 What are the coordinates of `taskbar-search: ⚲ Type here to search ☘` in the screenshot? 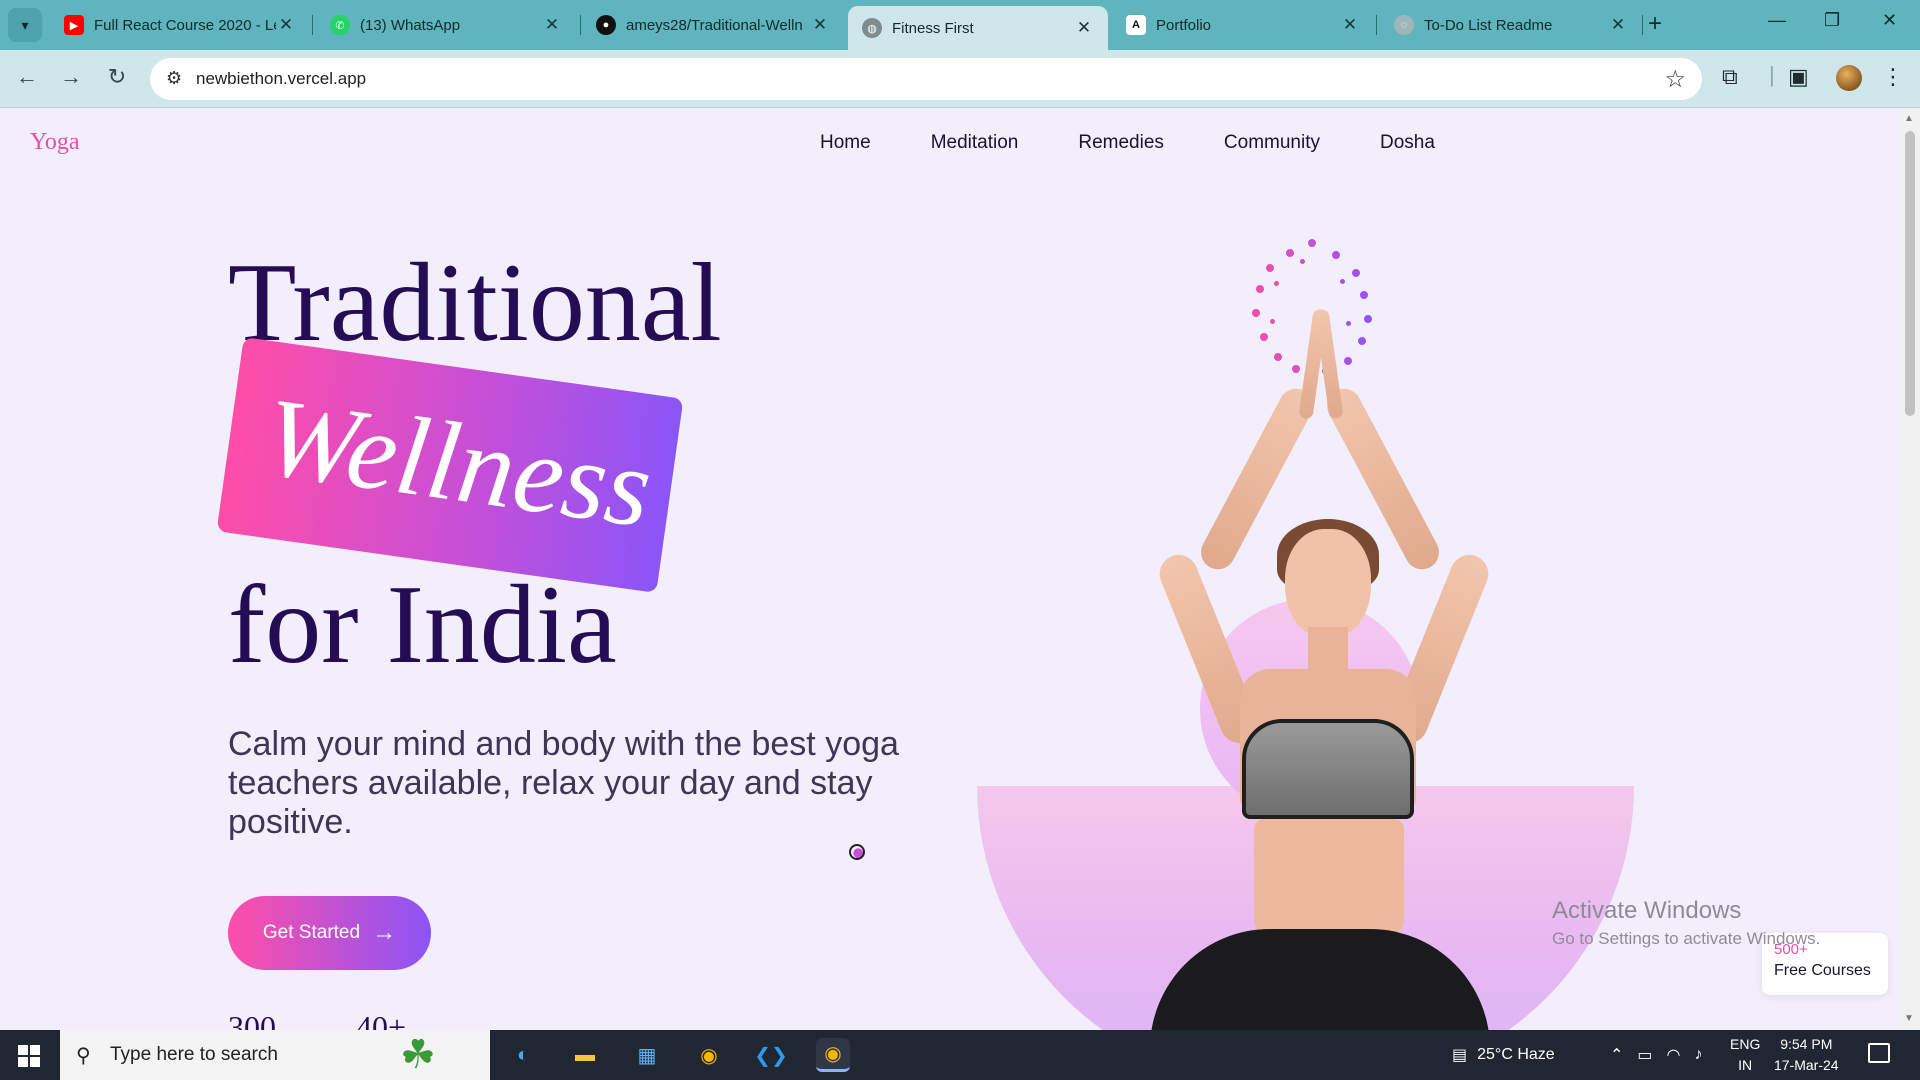 It's located at (275, 1055).